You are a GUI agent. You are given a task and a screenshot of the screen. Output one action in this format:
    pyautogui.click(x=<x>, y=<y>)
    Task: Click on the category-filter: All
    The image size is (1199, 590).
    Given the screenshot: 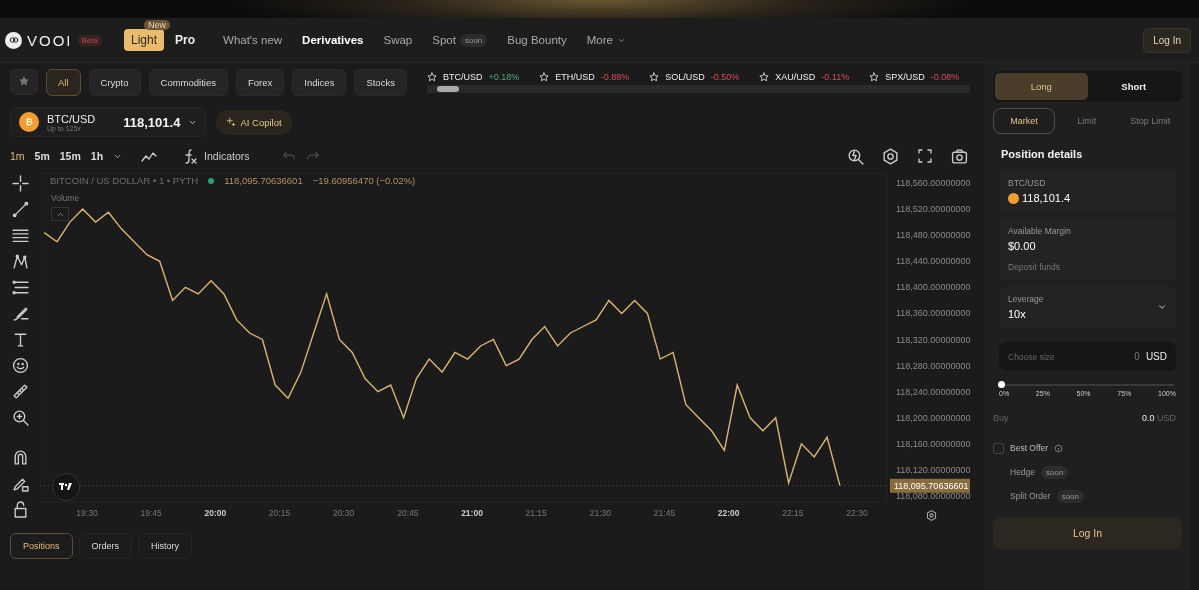 What is the action you would take?
    pyautogui.click(x=63, y=82)
    